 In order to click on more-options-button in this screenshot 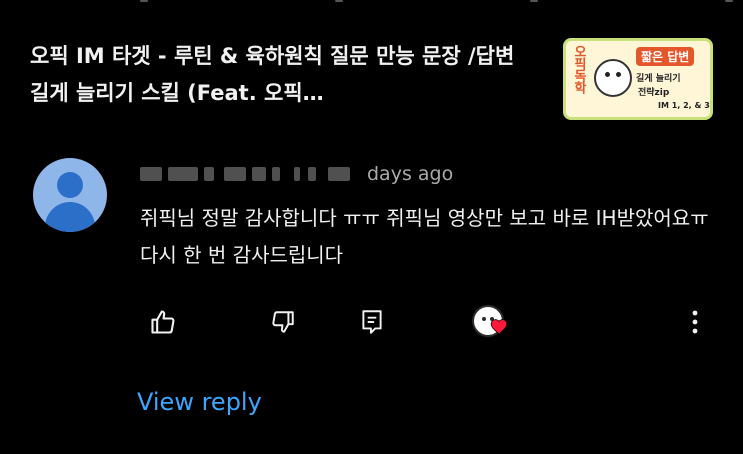, I will do `click(695, 322)`.